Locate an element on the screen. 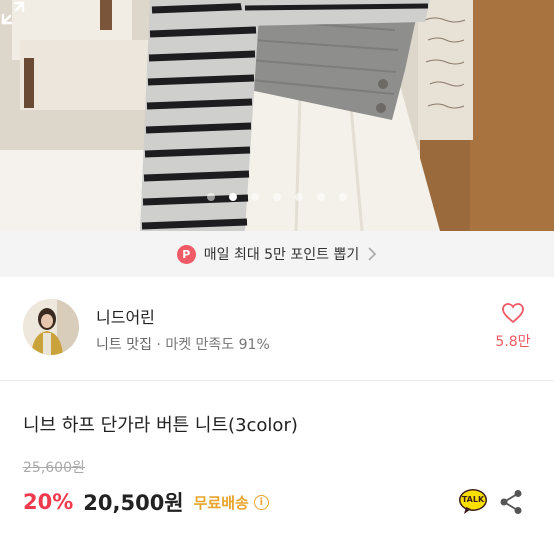 This screenshot has width=554, height=554. chevron-right-icon is located at coordinates (372, 254).